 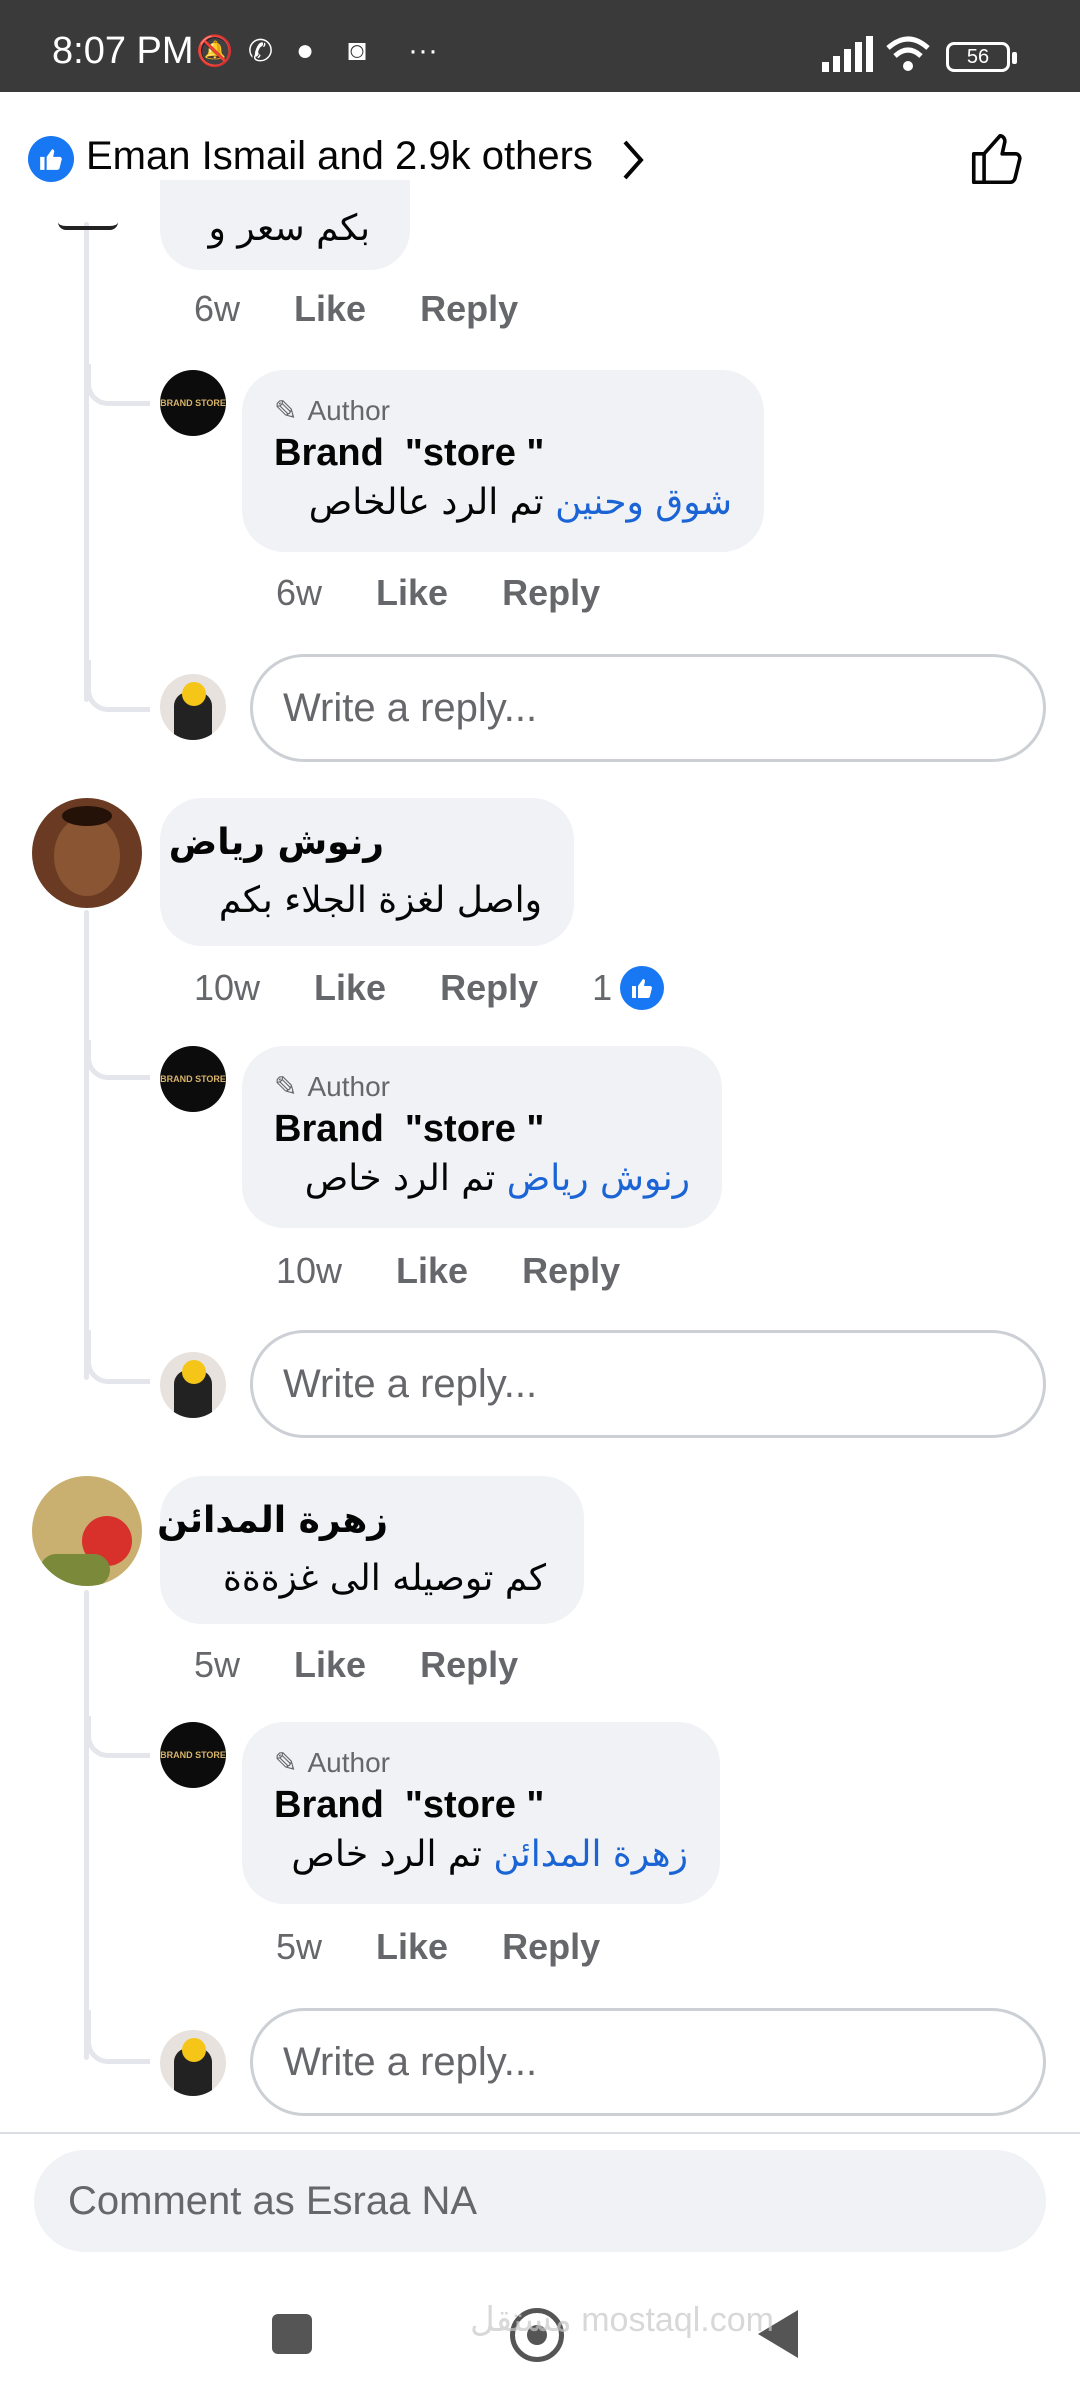 What do you see at coordinates (272, 1520) in the screenshot?
I see `commenter-name: زهرة المدائن` at bounding box center [272, 1520].